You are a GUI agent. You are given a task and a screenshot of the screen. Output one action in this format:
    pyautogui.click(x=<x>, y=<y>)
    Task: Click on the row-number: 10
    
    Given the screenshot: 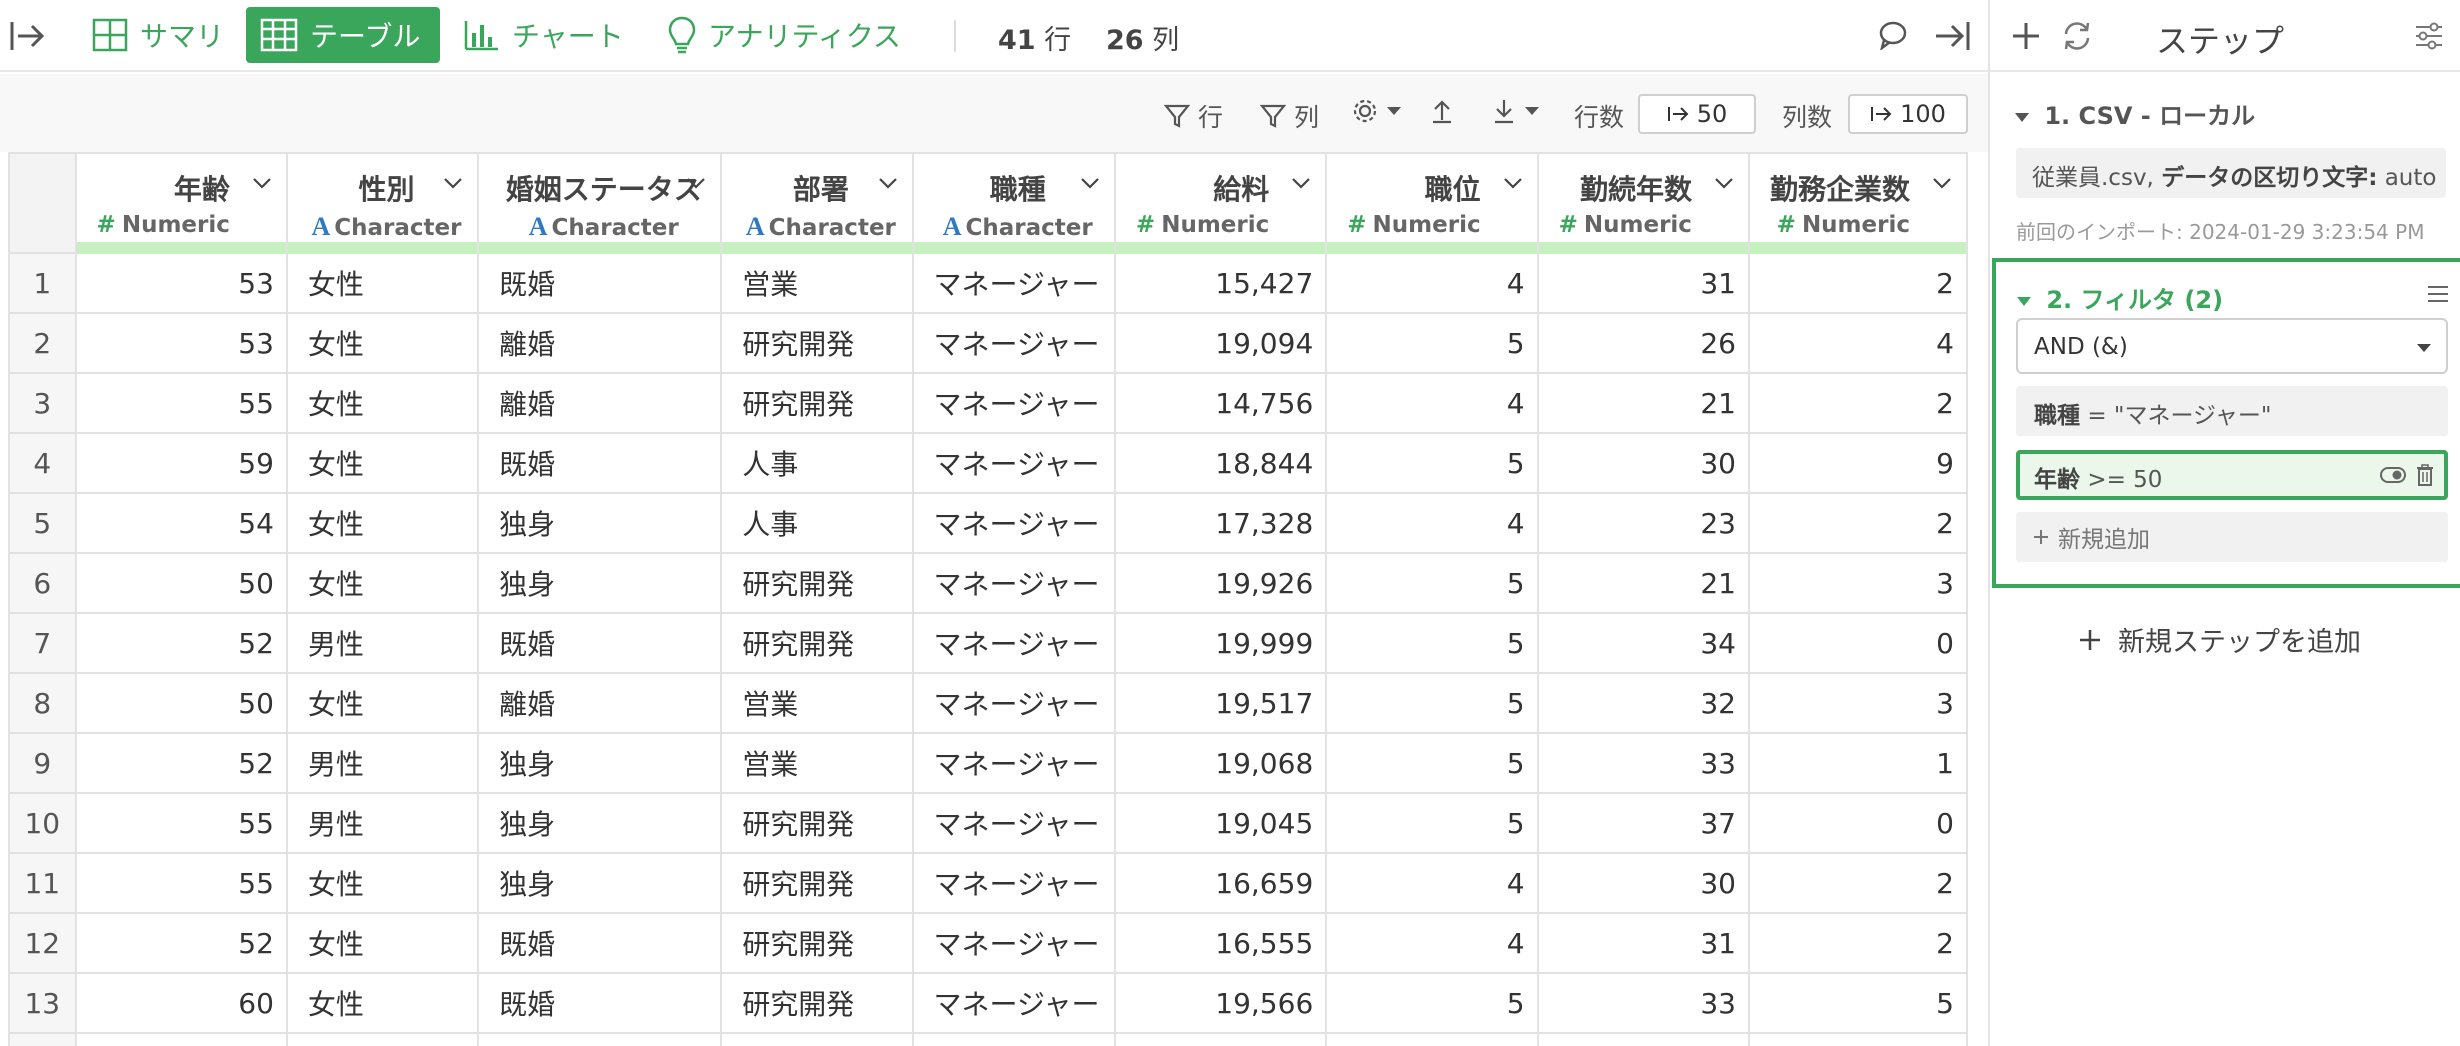 What is the action you would take?
    pyautogui.click(x=42, y=823)
    